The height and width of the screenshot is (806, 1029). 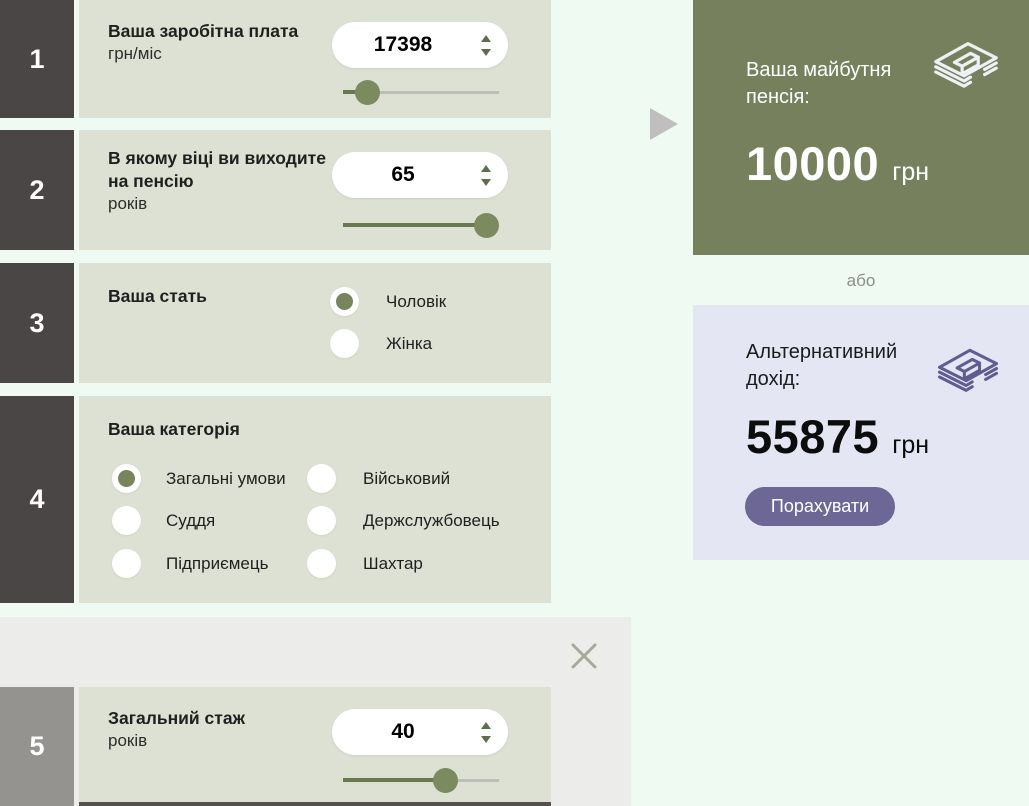 I want to click on section-number-badge: 1, so click(x=37, y=59).